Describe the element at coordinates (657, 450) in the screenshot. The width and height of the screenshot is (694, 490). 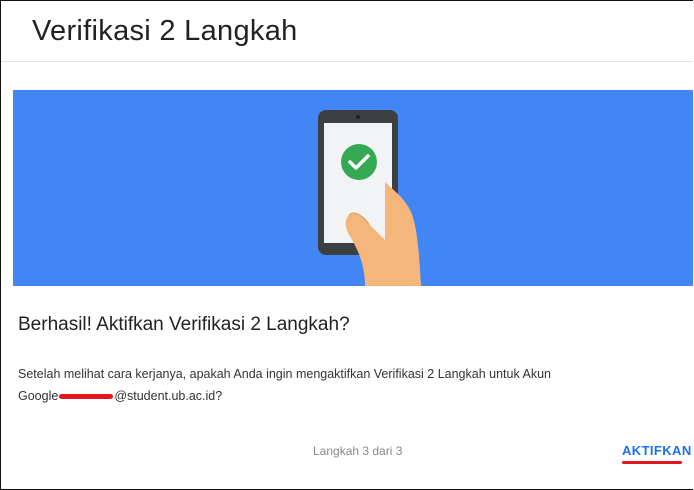
I see `activate-button: AKTIFKAN` at that location.